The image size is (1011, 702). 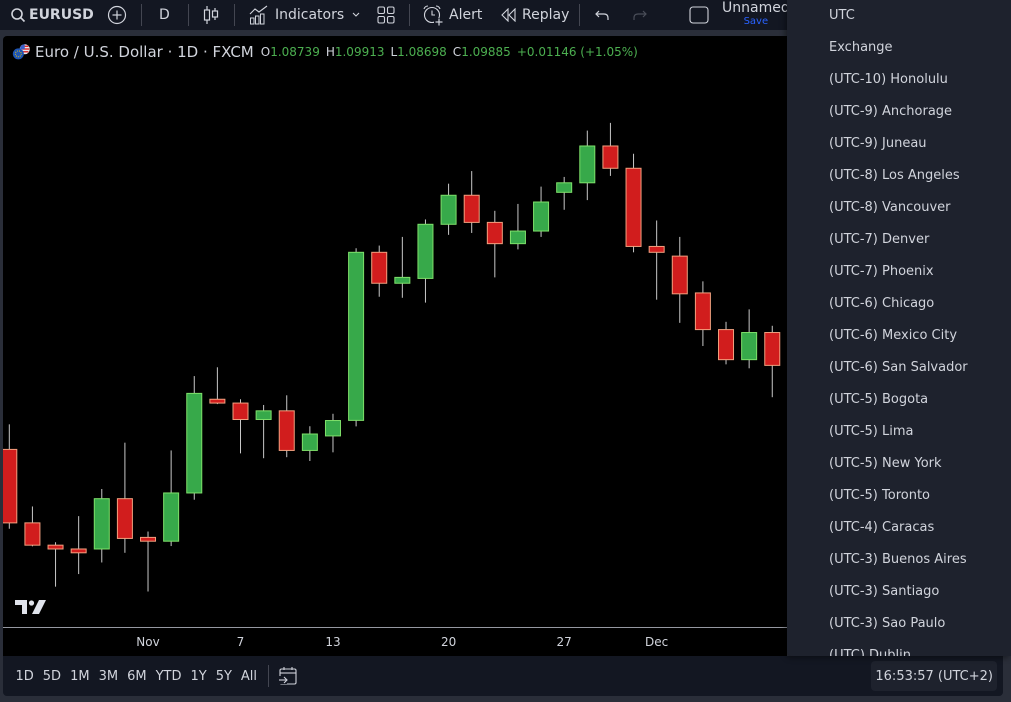 What do you see at coordinates (899, 368) in the screenshot?
I see `timezone-option: (UTC-6) San Salvador` at bounding box center [899, 368].